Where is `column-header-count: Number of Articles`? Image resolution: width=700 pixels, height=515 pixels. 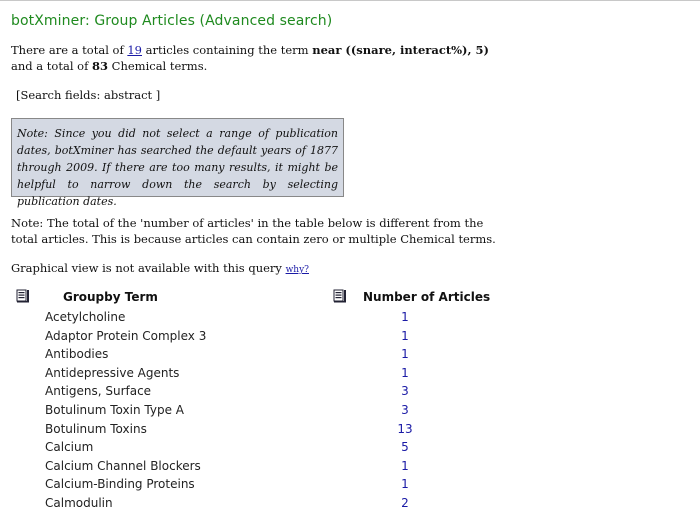 column-header-count: Number of Articles is located at coordinates (426, 297).